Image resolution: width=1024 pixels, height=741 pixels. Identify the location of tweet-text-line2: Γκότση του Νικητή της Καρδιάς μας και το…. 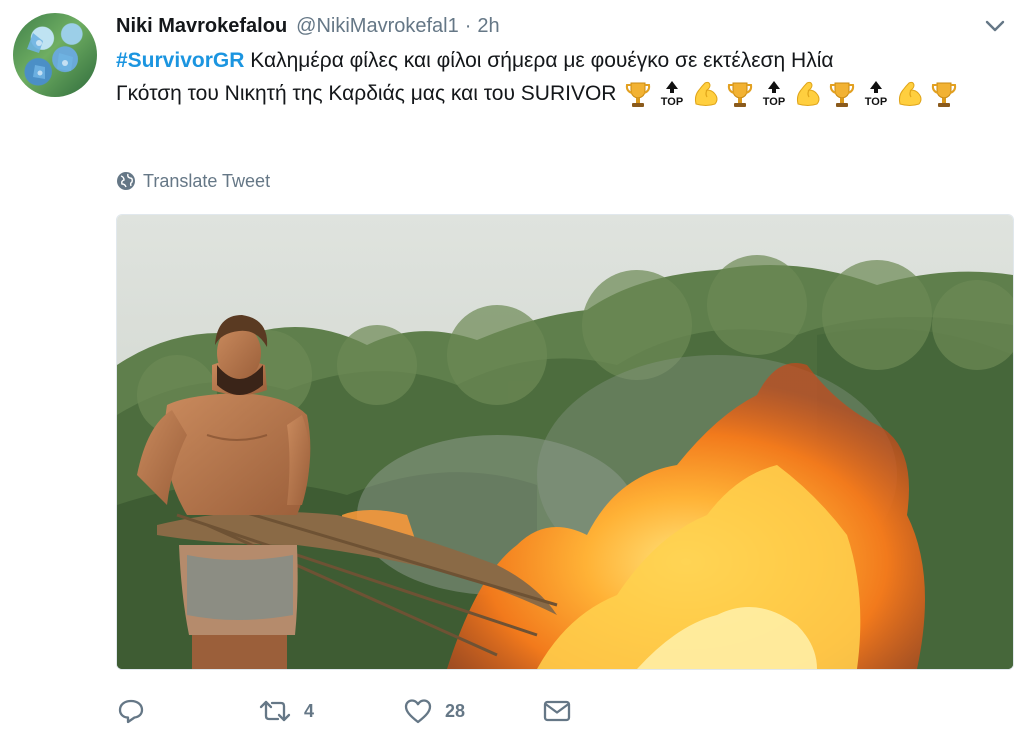
(366, 93).